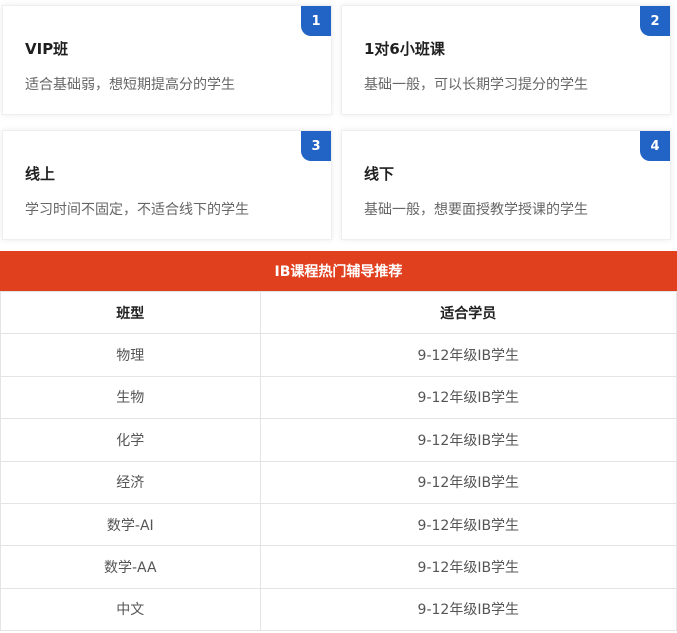 This screenshot has width=677, height=633. Describe the element at coordinates (476, 85) in the screenshot. I see `card-description: 基础一般，可以长期学习提分的学生` at that location.